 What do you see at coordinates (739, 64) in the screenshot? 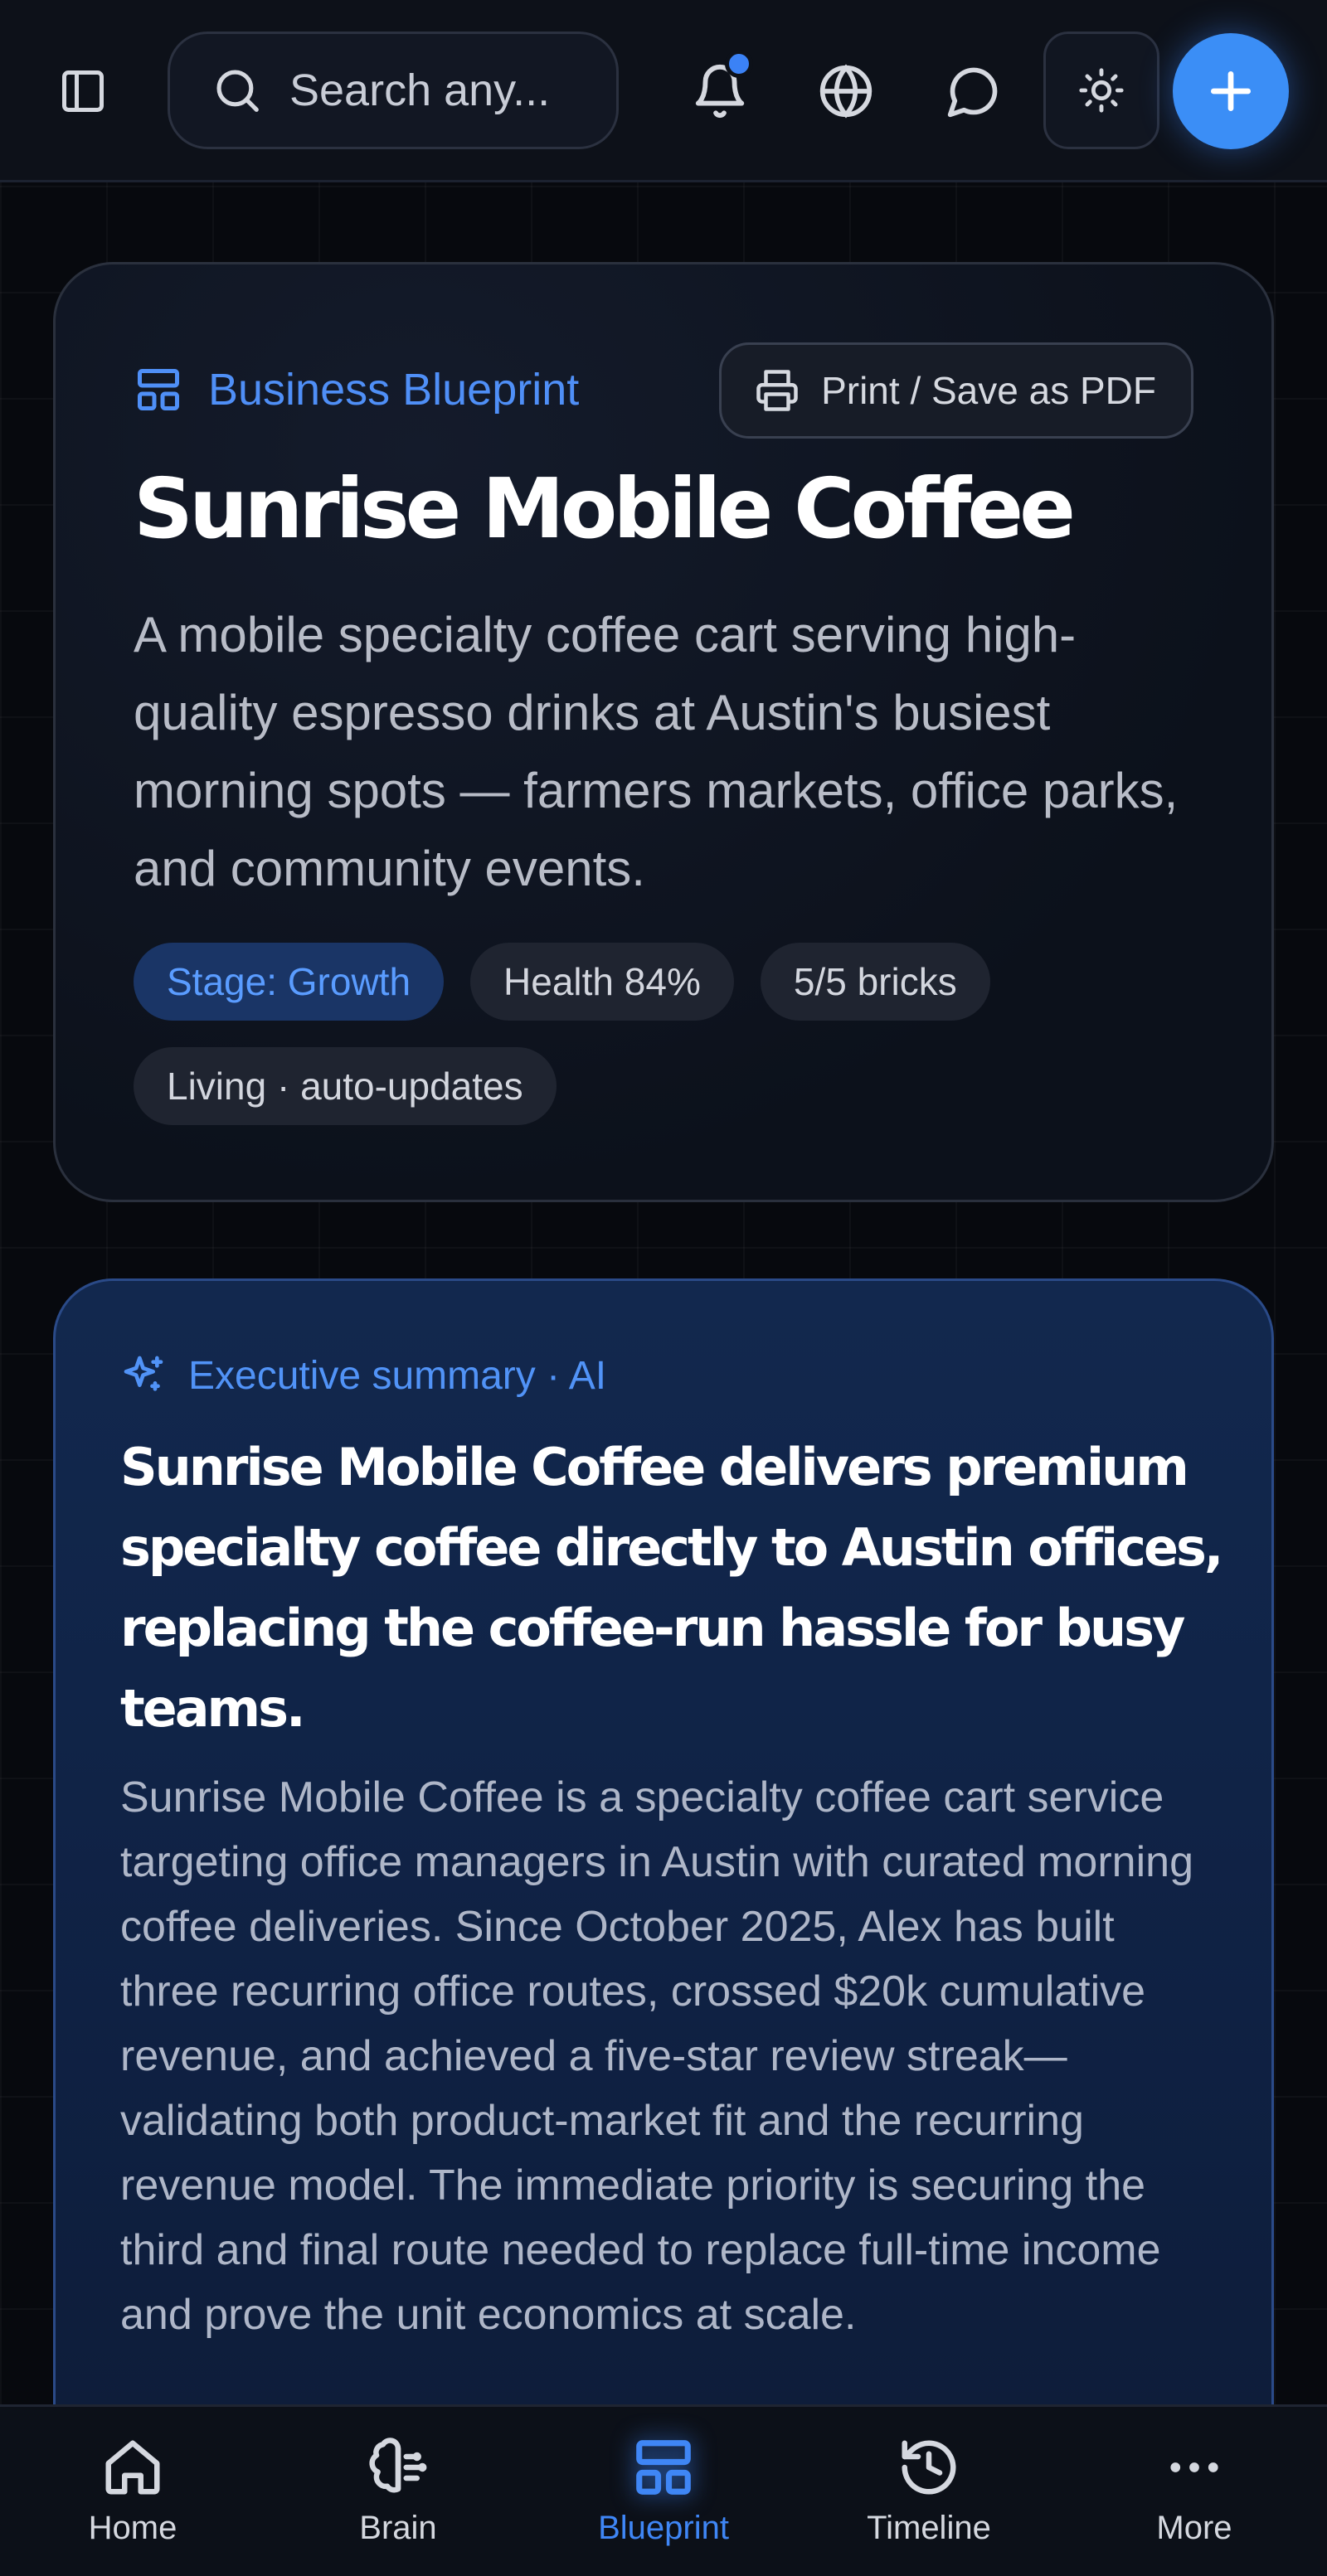
I see `notification-dot` at bounding box center [739, 64].